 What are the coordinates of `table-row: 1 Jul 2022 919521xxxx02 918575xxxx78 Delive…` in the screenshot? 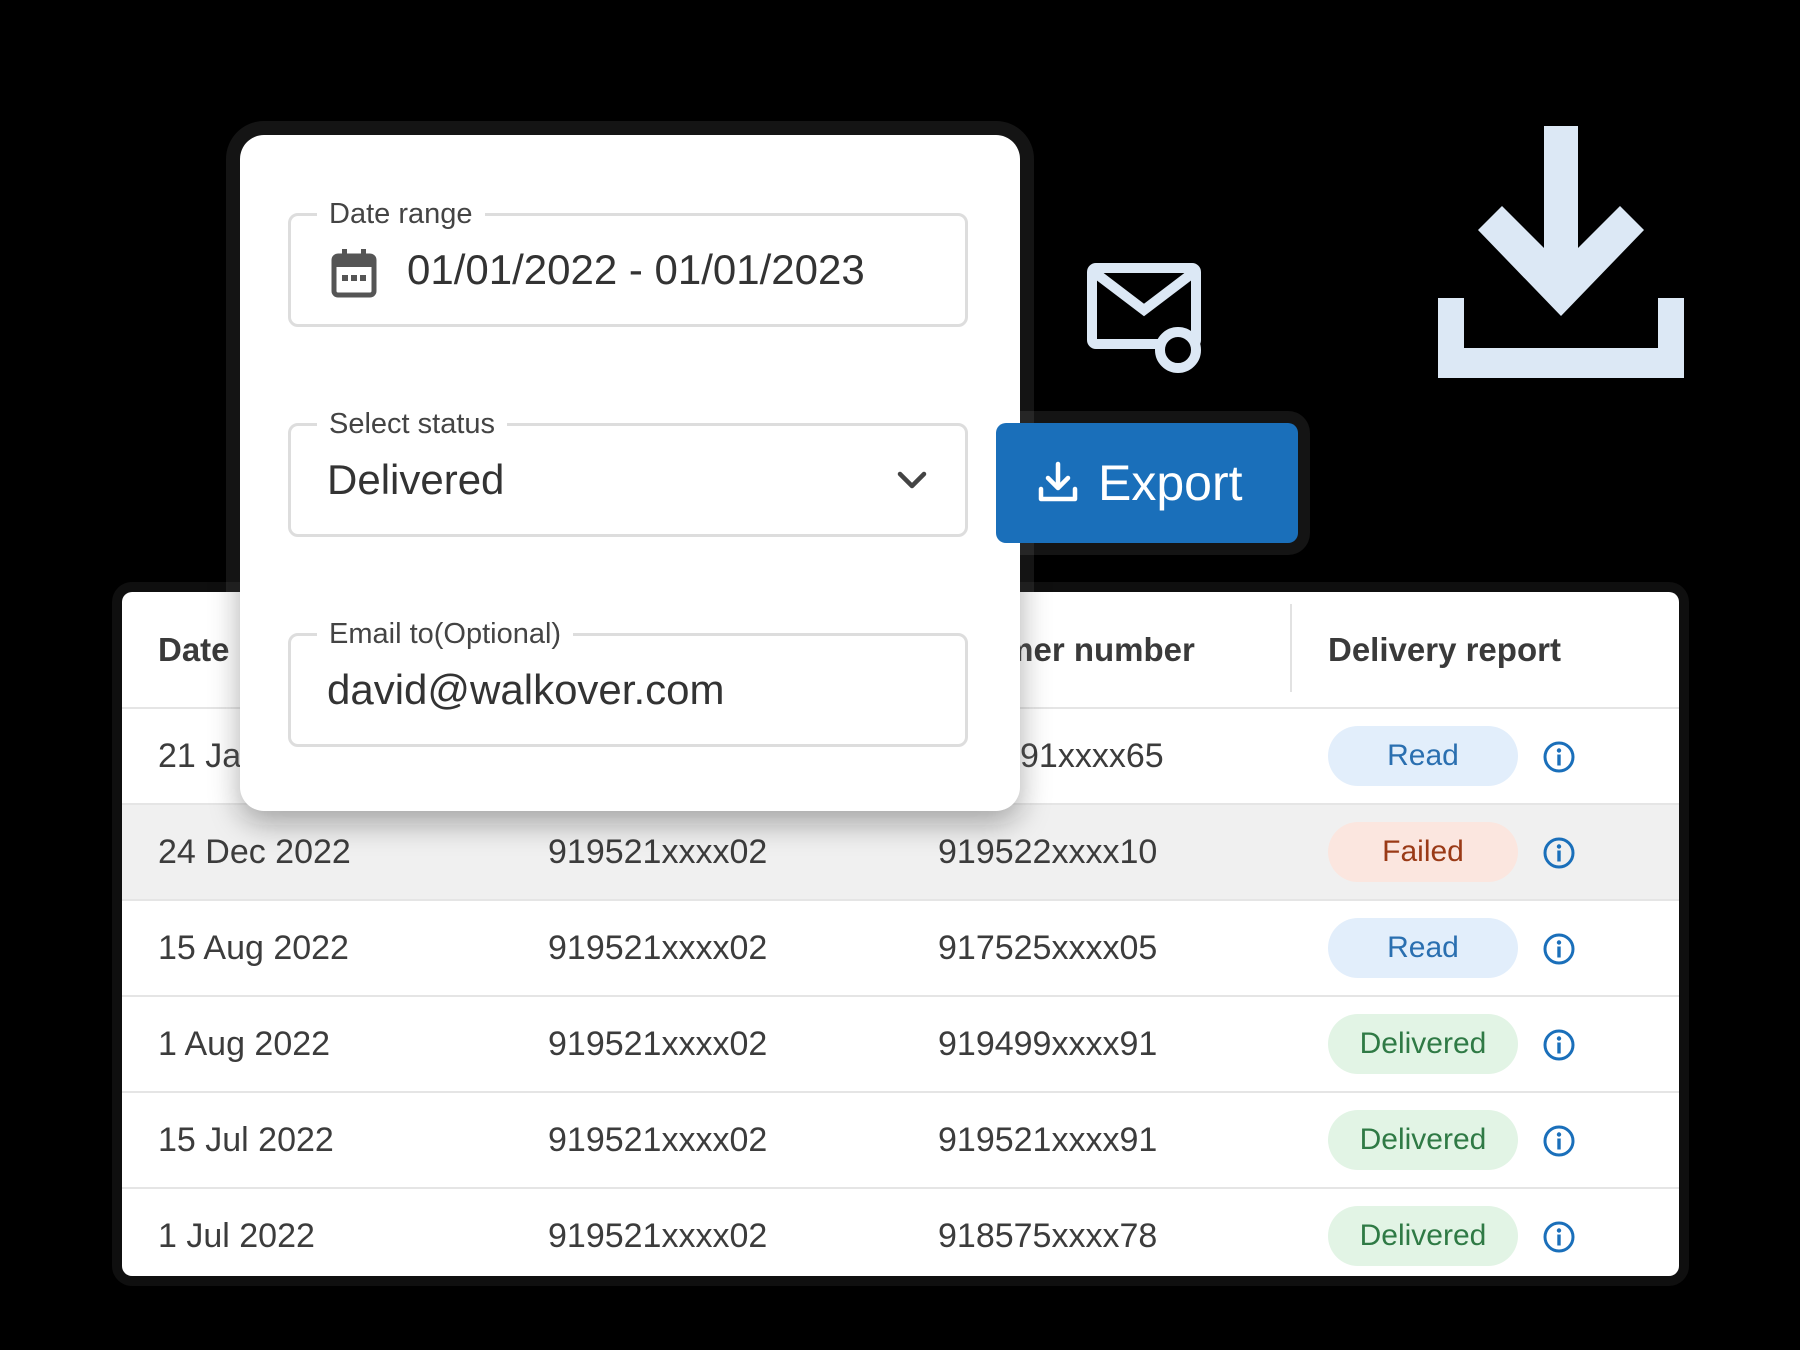 It's located at (900, 1232).